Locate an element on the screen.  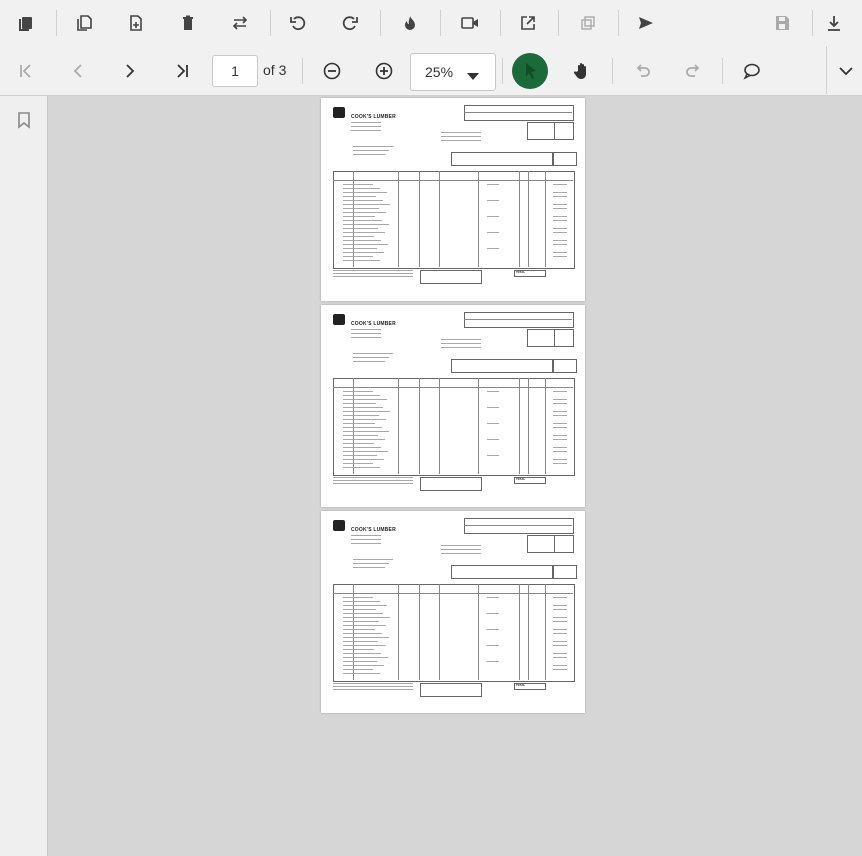
delete-icon is located at coordinates (188, 23).